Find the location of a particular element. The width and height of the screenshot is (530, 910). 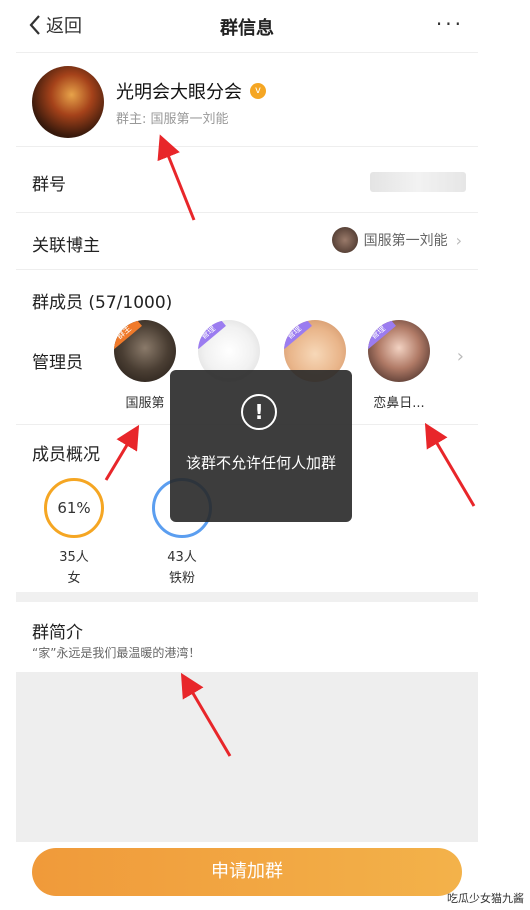

group-number-row: 群号 is located at coordinates (247, 181).